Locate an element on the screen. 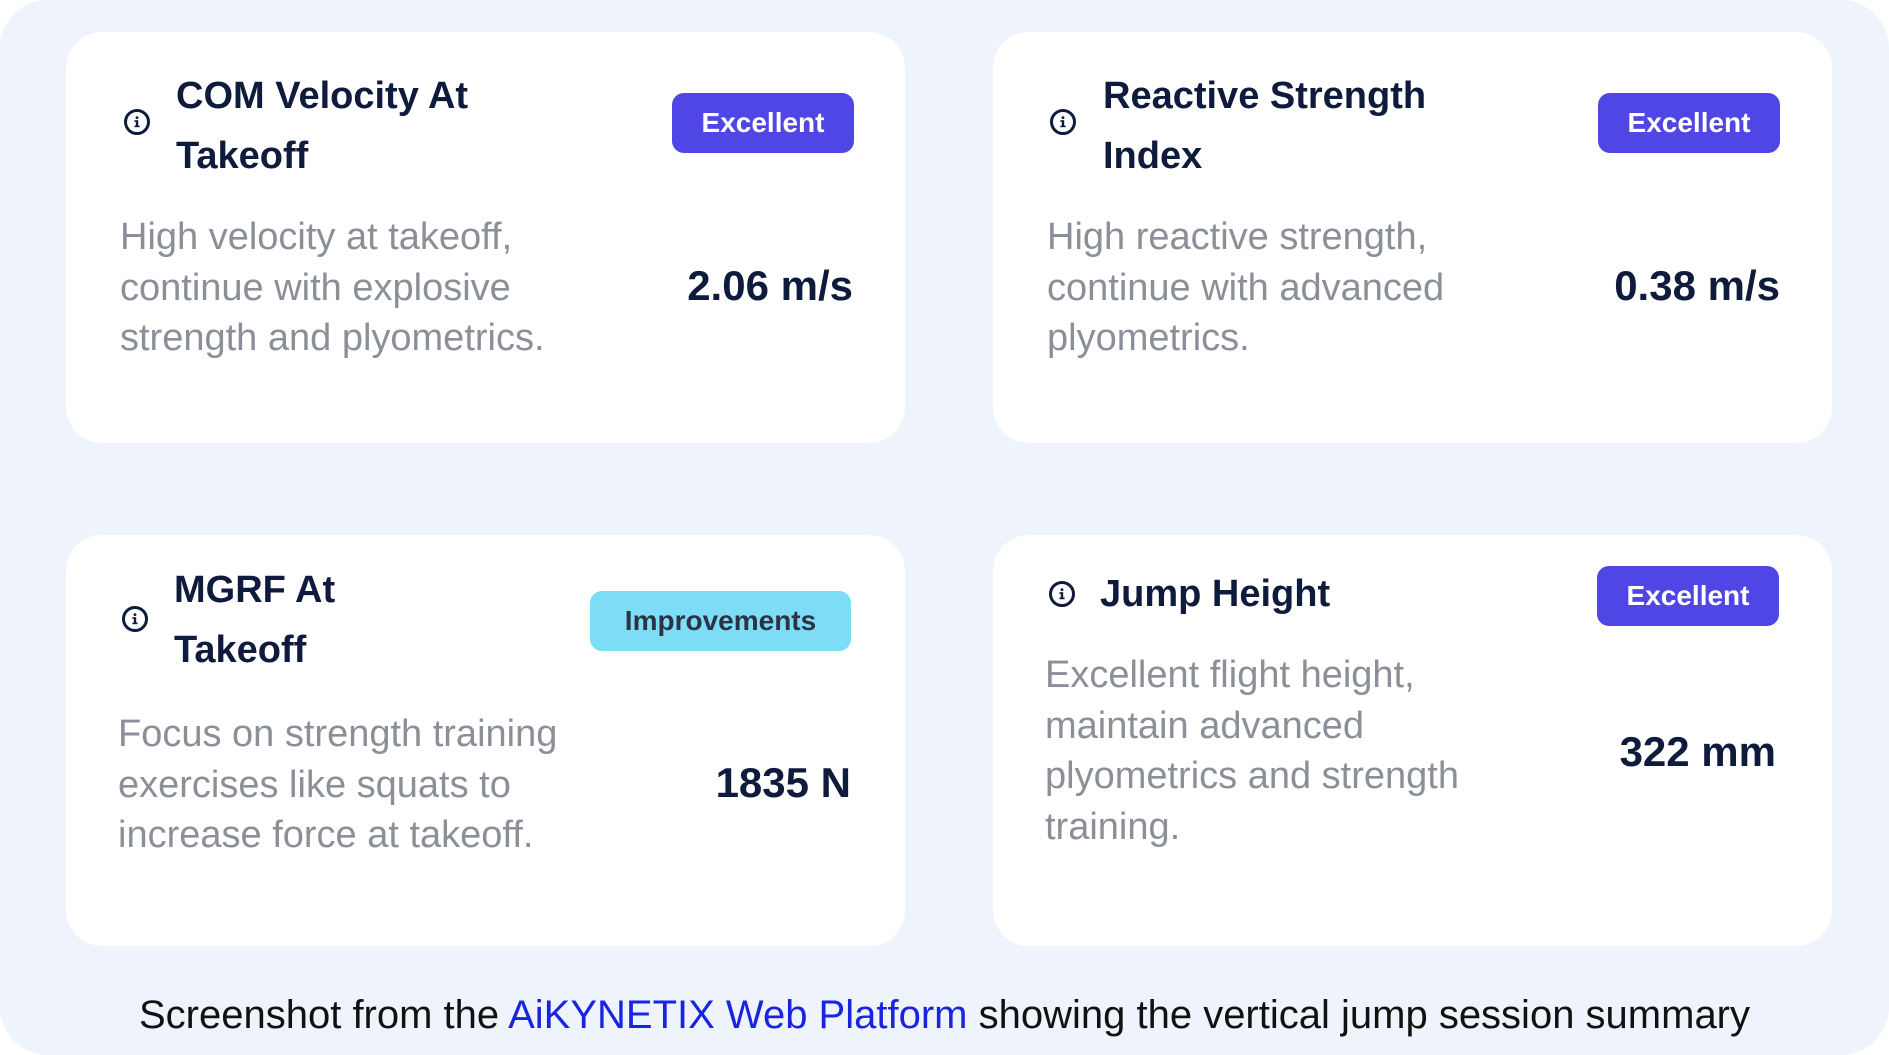 Image resolution: width=1889 pixels, height=1055 pixels. platform-link: AiKYNETIX Web Platform is located at coordinates (737, 1015).